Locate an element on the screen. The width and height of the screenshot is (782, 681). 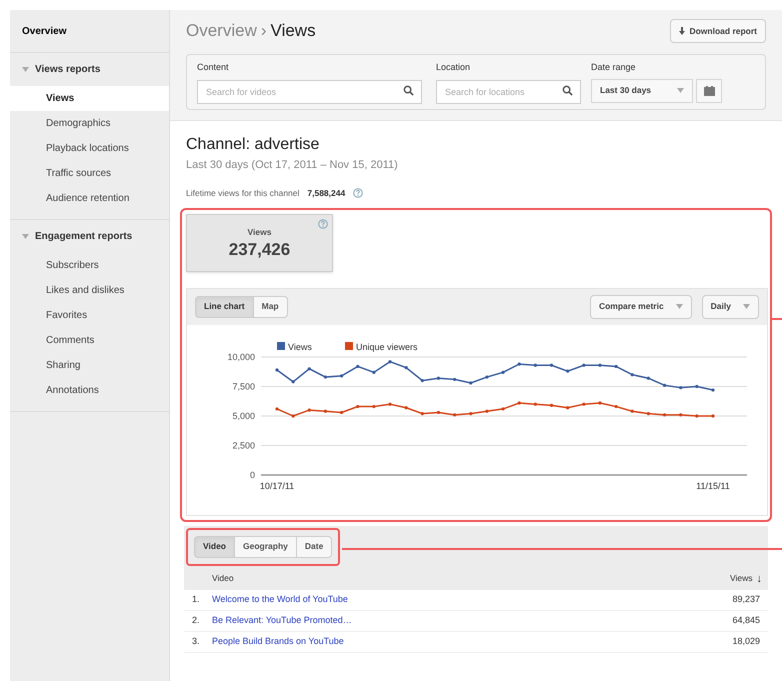
field-label: Date range is located at coordinates (614, 67).